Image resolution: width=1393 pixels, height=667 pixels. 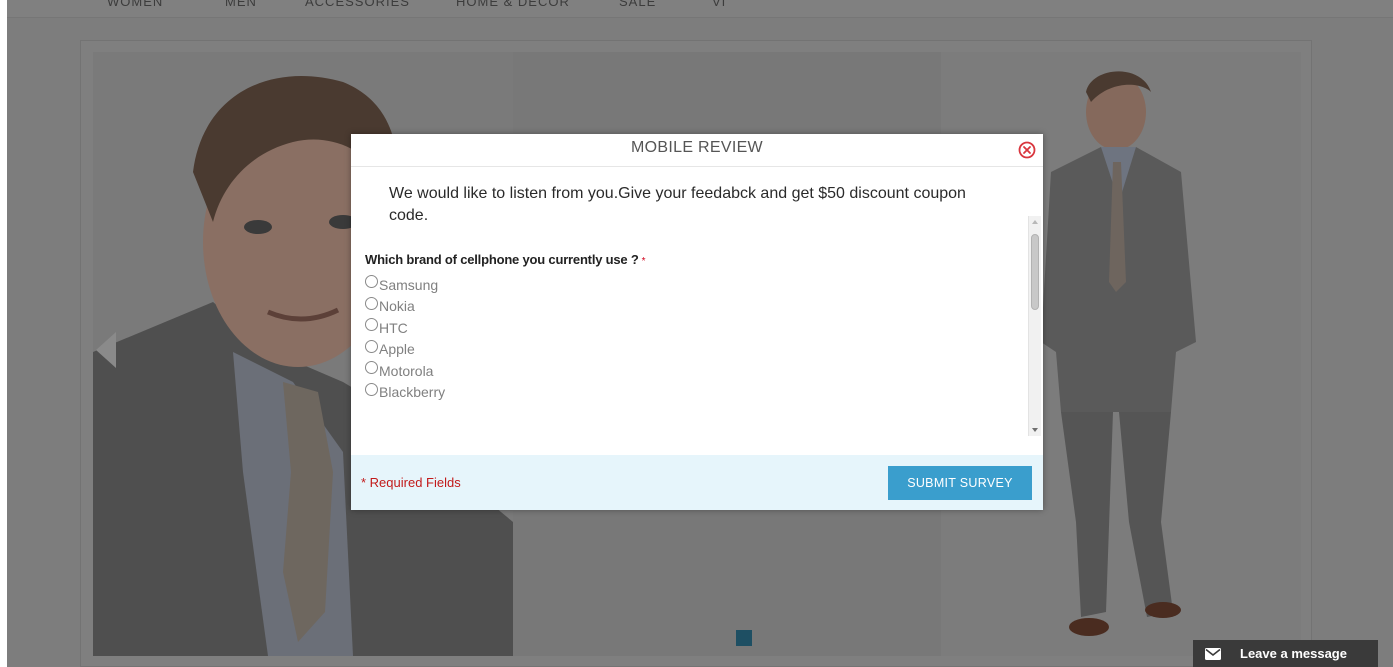 I want to click on modal-header: MOBILE REVIEW, so click(x=697, y=150).